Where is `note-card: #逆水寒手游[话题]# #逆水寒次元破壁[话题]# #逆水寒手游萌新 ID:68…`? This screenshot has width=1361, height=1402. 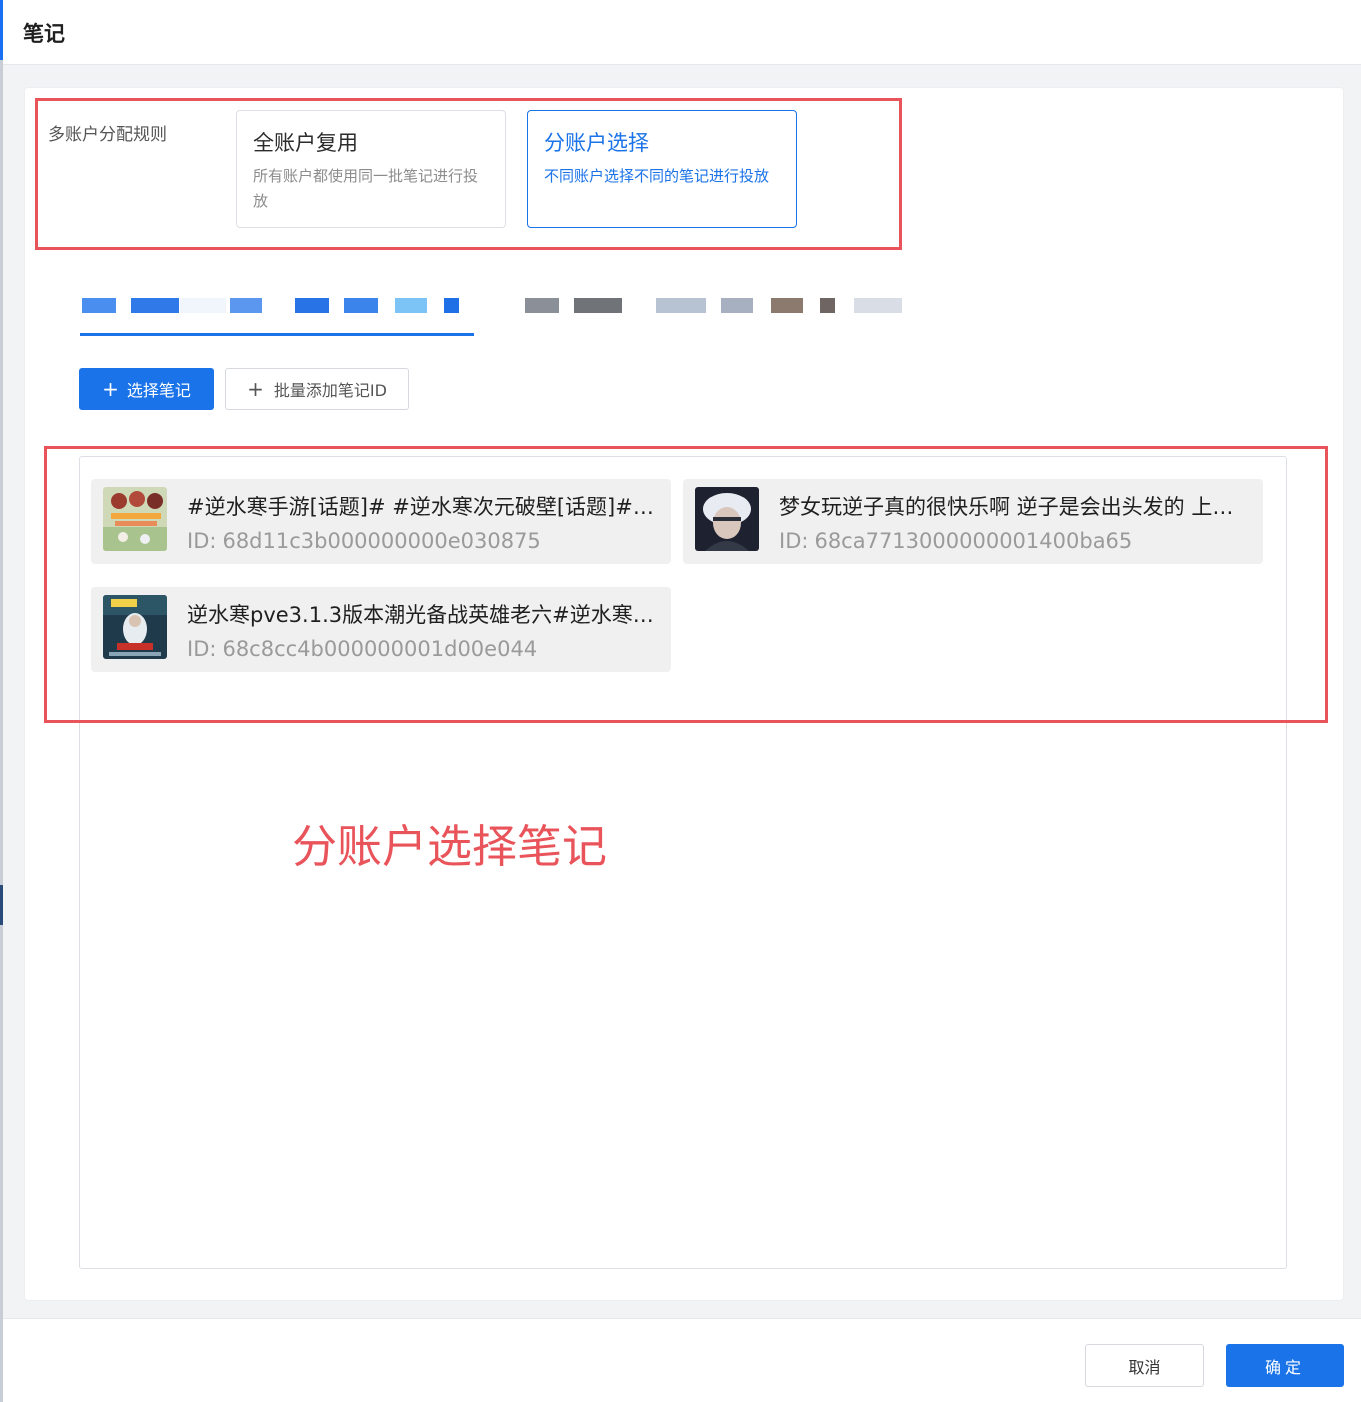 note-card: #逆水寒手游[话题]# #逆水寒次元破壁[话题]# #逆水寒手游萌新 ID:68… is located at coordinates (381, 521).